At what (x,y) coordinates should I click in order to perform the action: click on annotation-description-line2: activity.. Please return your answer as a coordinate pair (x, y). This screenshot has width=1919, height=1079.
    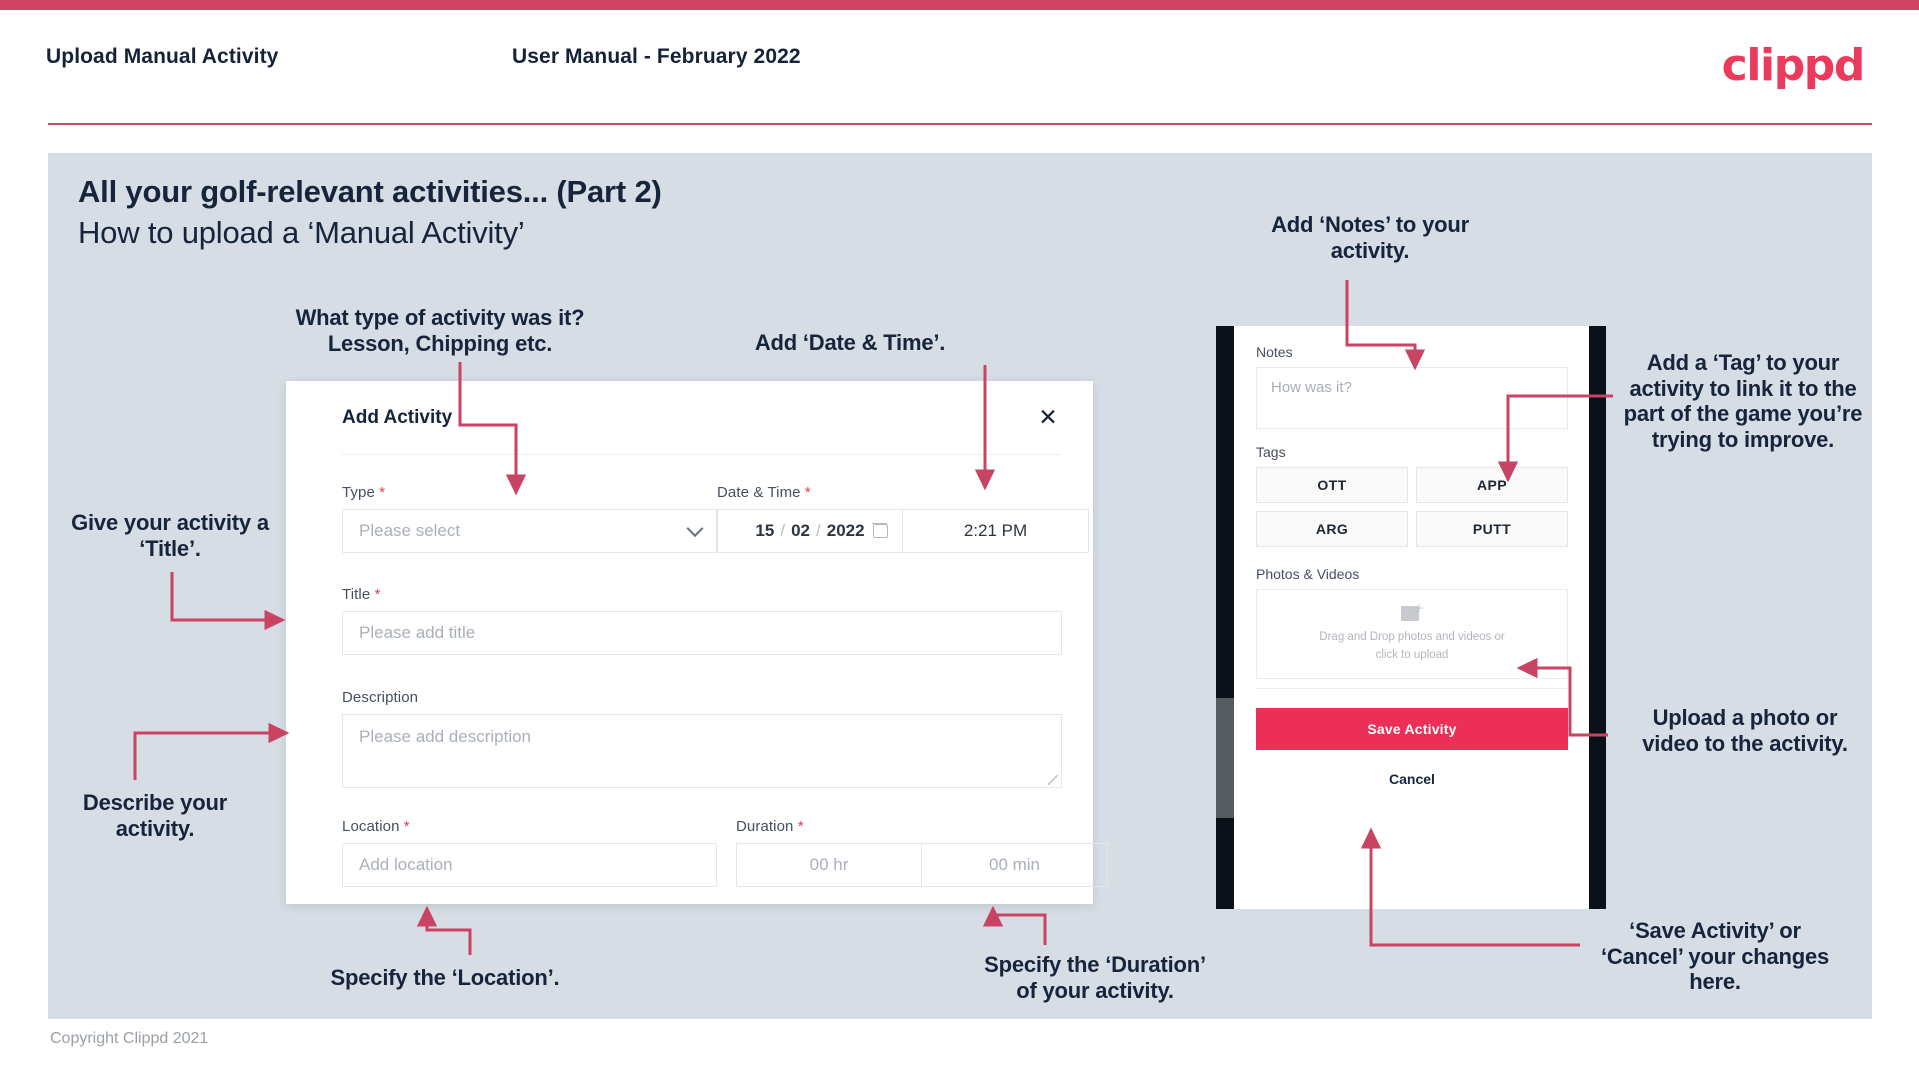
    Looking at the image, I should click on (155, 828).